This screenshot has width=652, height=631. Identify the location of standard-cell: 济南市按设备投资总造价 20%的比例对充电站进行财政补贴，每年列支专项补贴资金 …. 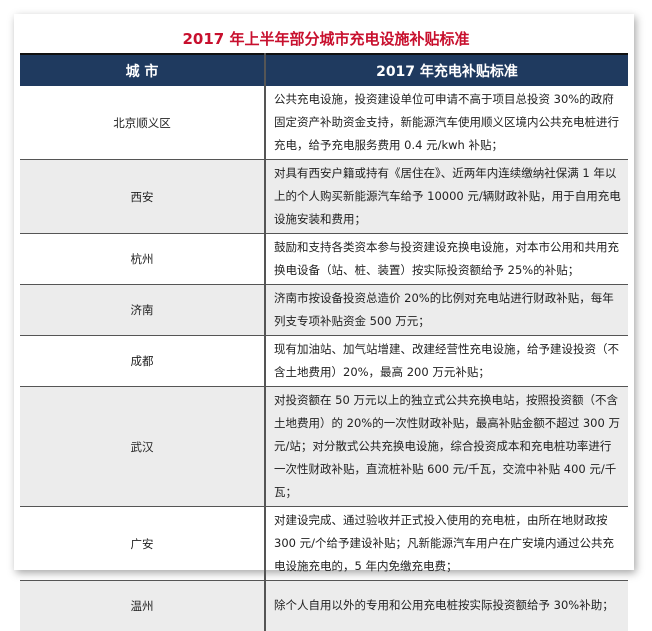
(446, 310).